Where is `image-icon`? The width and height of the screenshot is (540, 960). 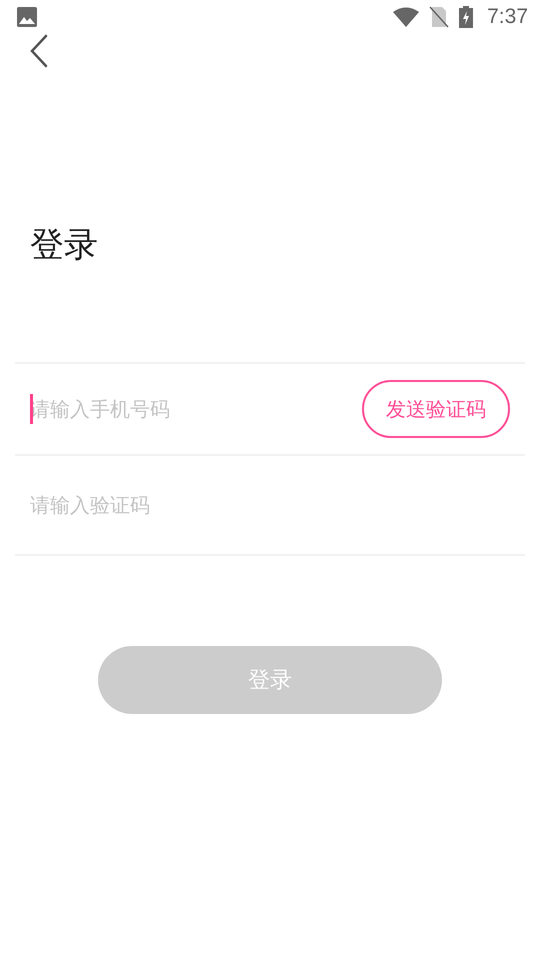 image-icon is located at coordinates (27, 17).